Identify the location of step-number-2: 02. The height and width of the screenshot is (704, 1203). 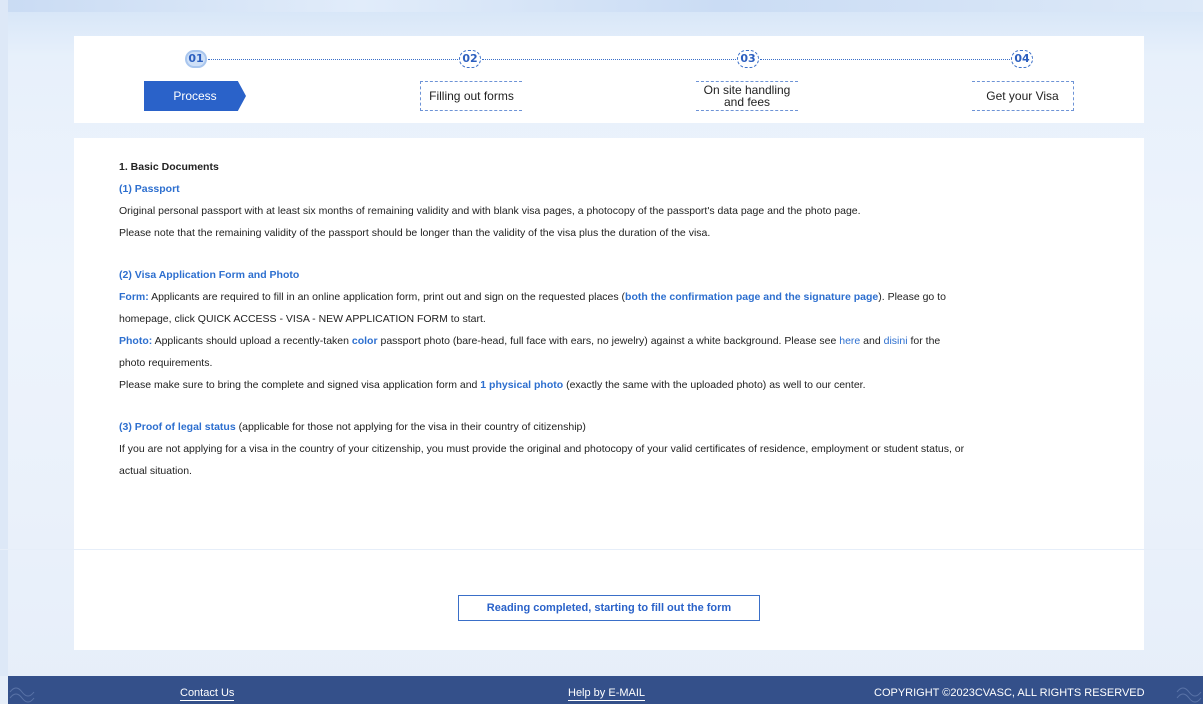
(470, 59).